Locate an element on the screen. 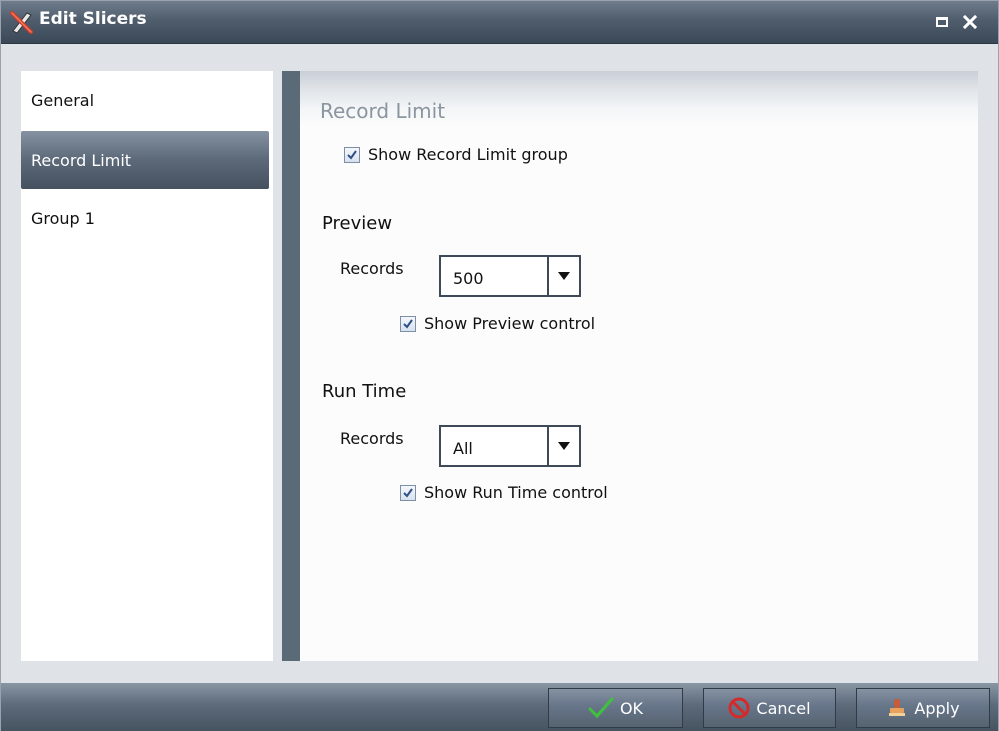 Image resolution: width=999 pixels, height=731 pixels. ok-button: OK is located at coordinates (615, 708).